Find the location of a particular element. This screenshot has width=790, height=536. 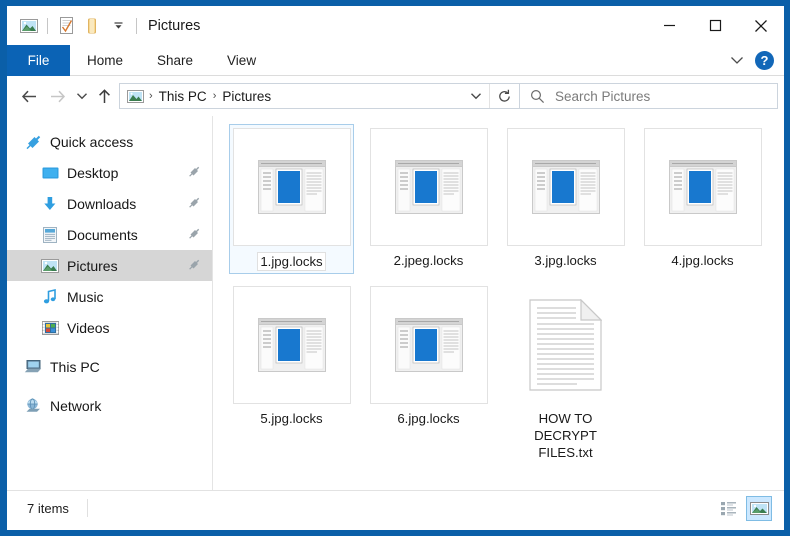

properties-icon is located at coordinates (66, 26).